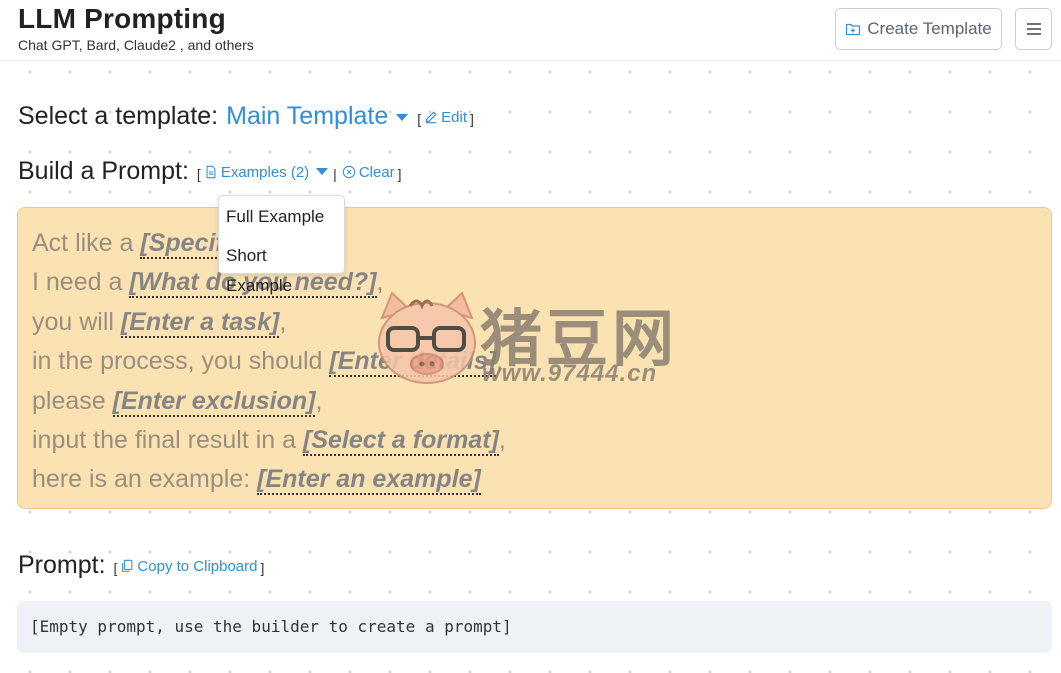  What do you see at coordinates (62, 565) in the screenshot?
I see `prompt-label: Prompt:` at bounding box center [62, 565].